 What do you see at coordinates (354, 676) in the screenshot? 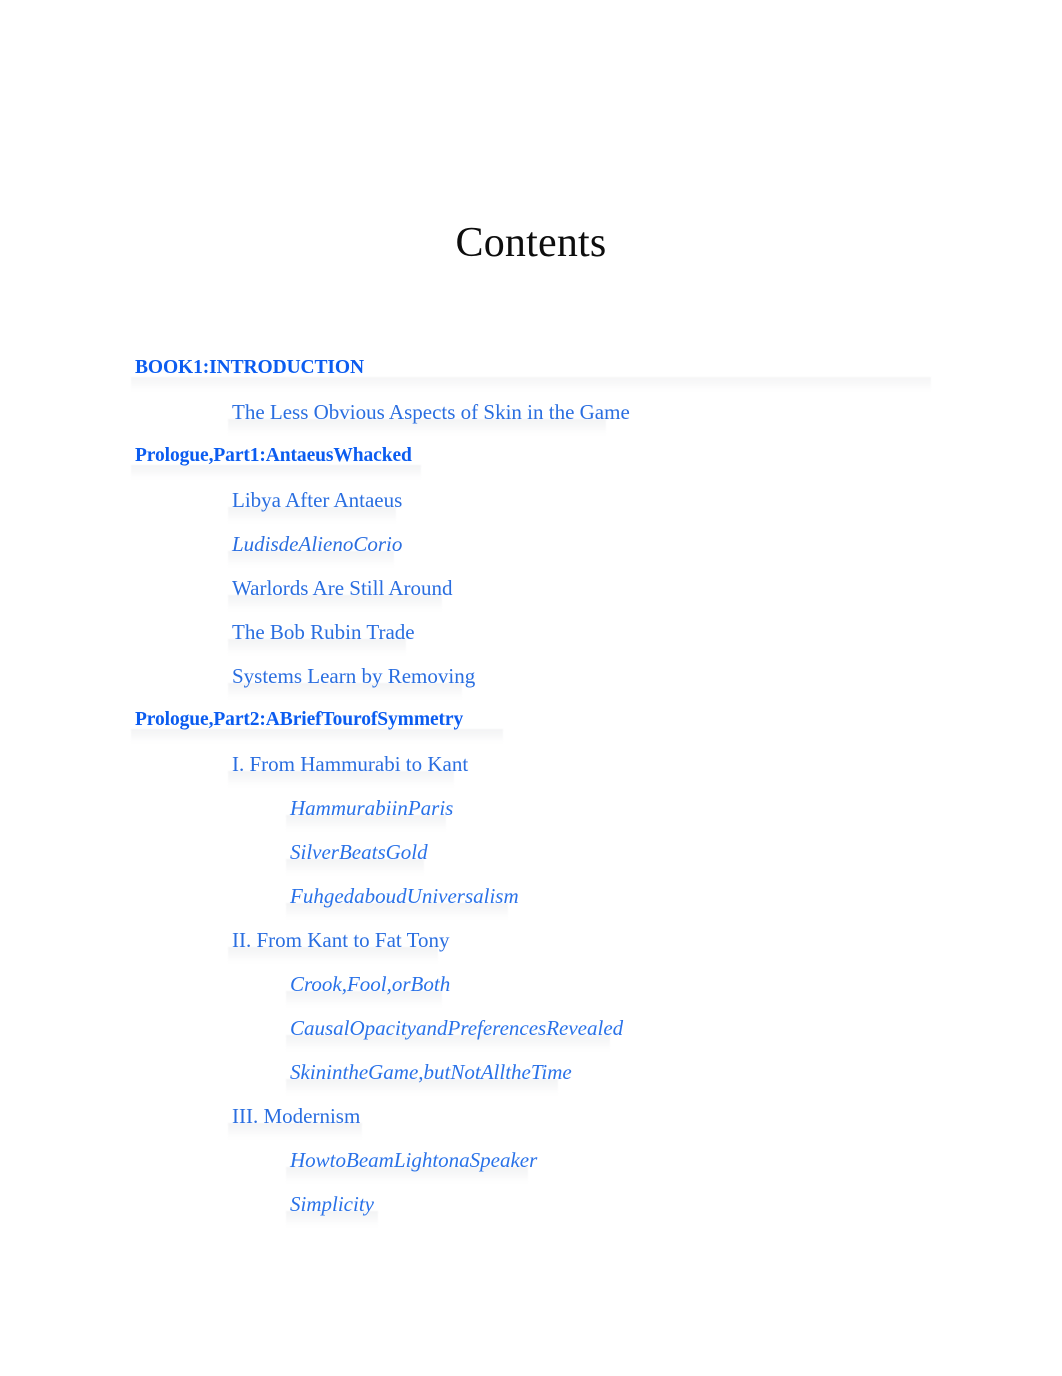
I see `toc-entry-label: Systems Learn by Removing` at bounding box center [354, 676].